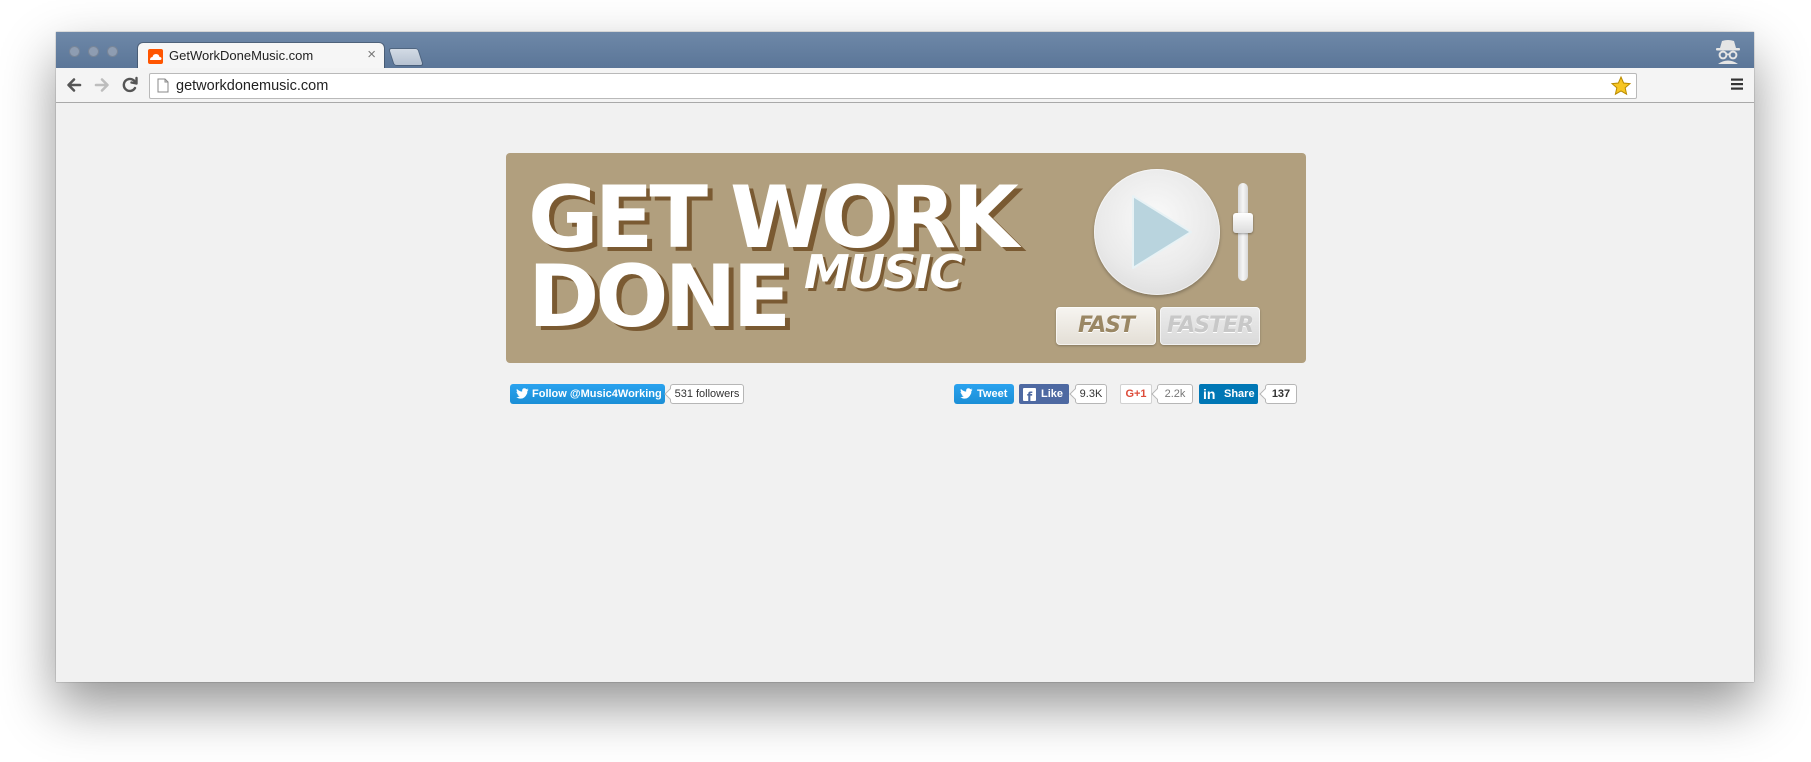  I want to click on zoom-window-button, so click(112, 51).